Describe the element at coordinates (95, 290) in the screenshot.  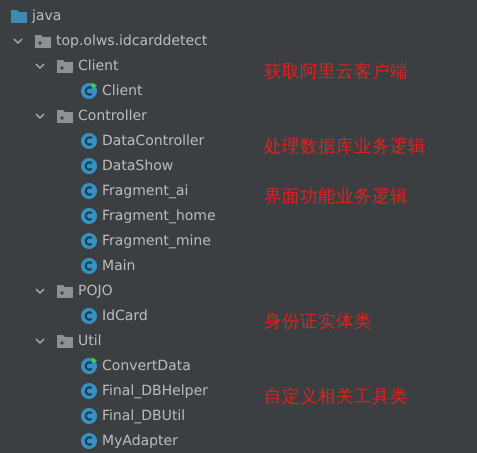
I see `tree-item-label: POJO` at that location.